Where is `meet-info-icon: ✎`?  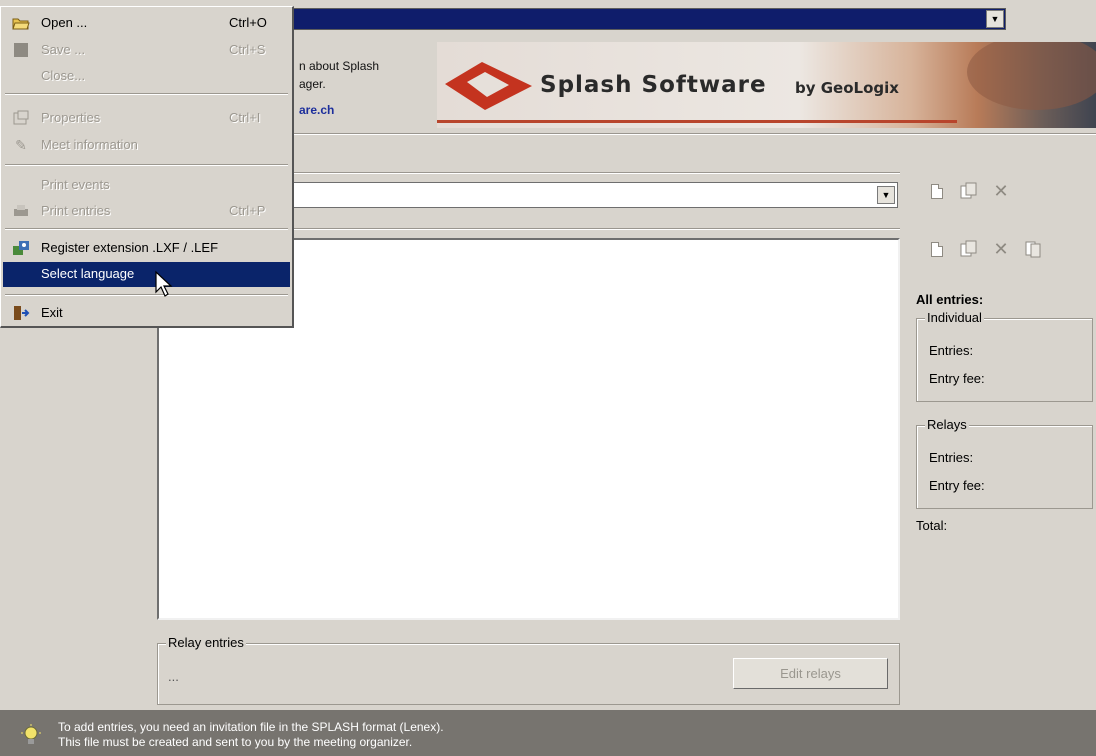 meet-info-icon: ✎ is located at coordinates (21, 145).